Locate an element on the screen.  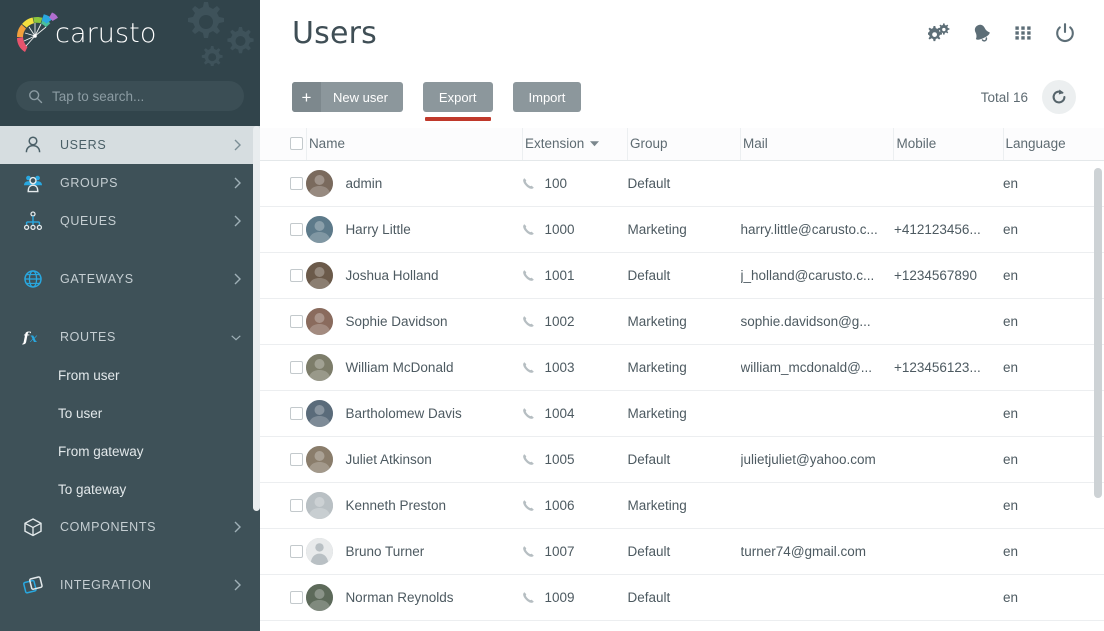
page-title: Users is located at coordinates (335, 33).